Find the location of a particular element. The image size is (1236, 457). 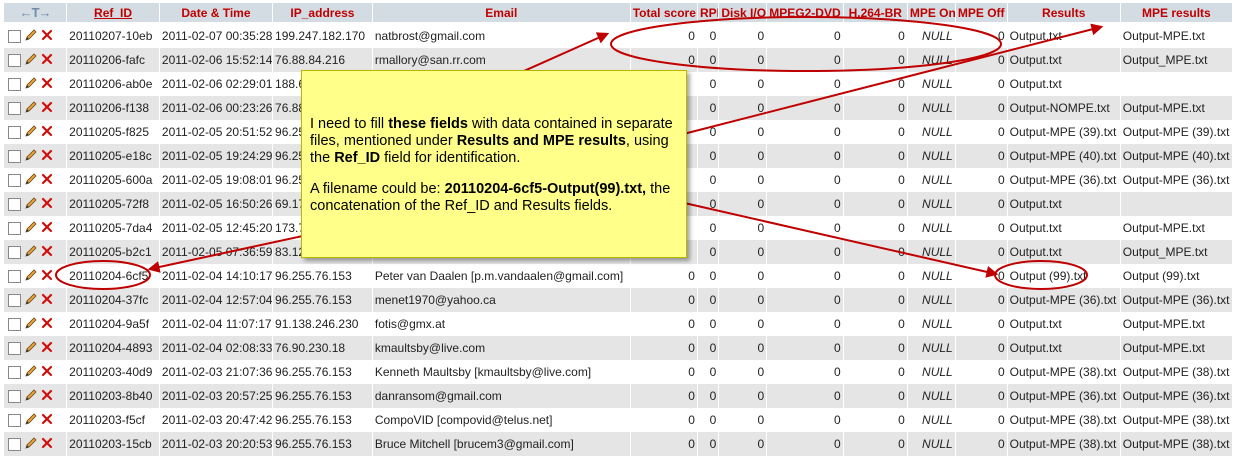

email-cell: kmaultsby@live.com is located at coordinates (501, 348).